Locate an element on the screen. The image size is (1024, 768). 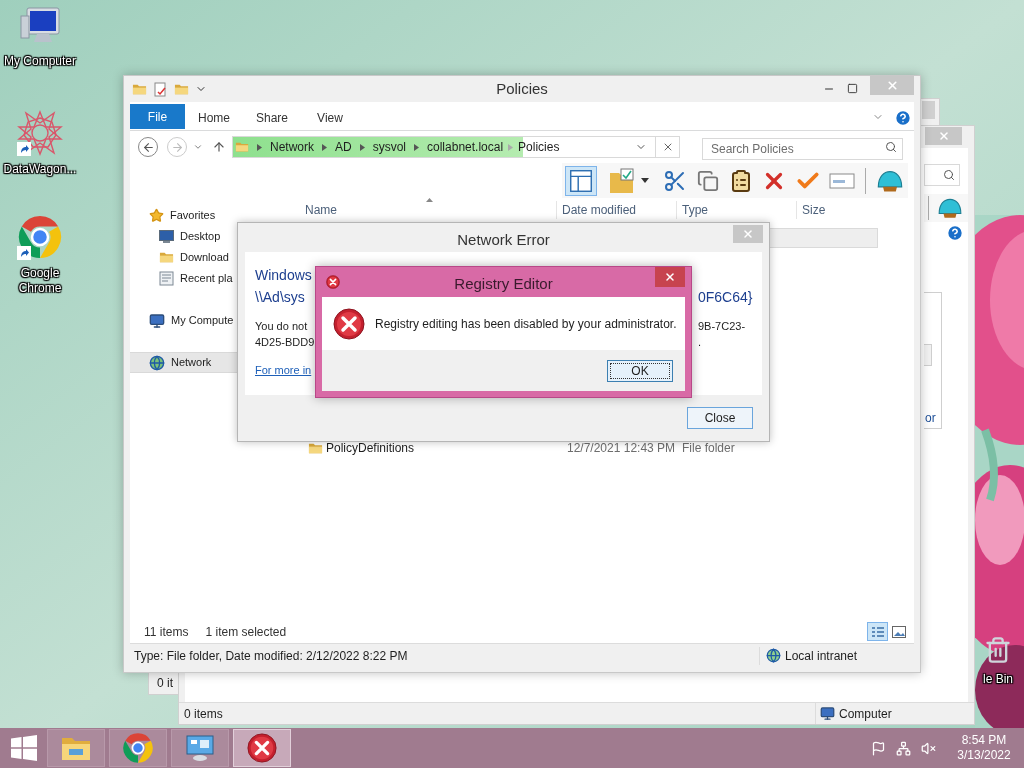
column-header: Type is located at coordinates (736, 210).